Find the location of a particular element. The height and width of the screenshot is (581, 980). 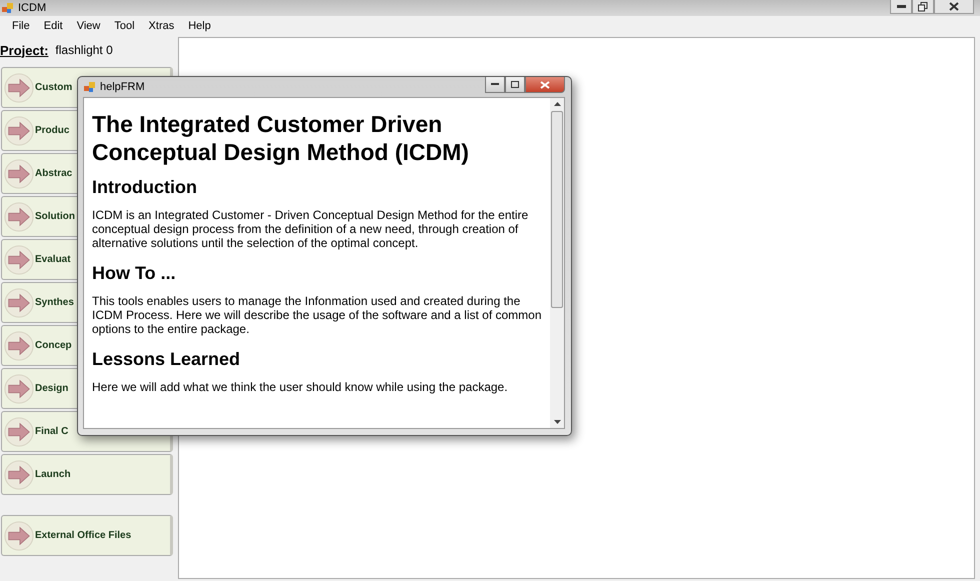

section-text: Here we will add what we think the user should know while using the package. is located at coordinates (300, 387).